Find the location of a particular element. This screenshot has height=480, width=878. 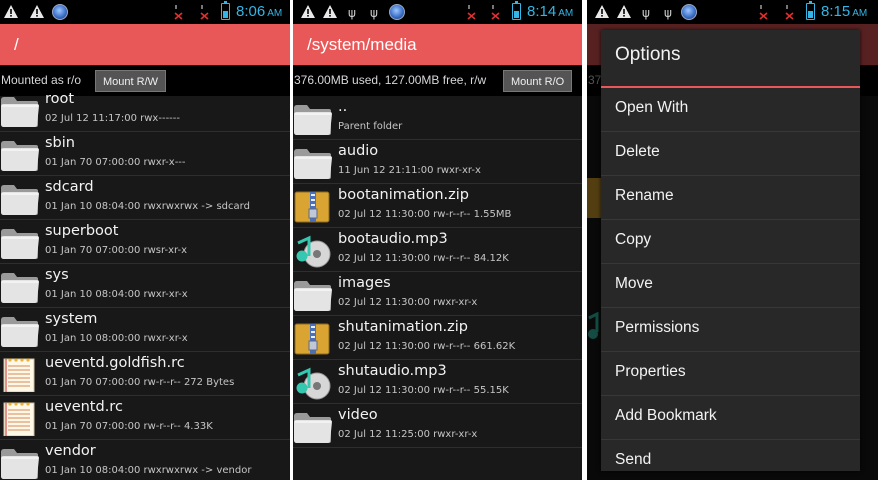

file-name: root is located at coordinates (60, 99).